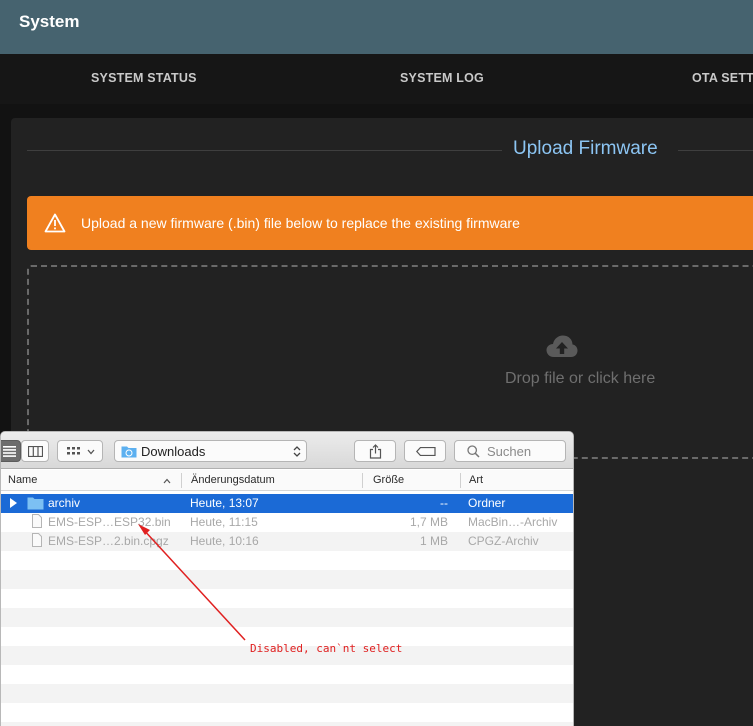 The width and height of the screenshot is (753, 726). I want to click on grid-icon, so click(73, 451).